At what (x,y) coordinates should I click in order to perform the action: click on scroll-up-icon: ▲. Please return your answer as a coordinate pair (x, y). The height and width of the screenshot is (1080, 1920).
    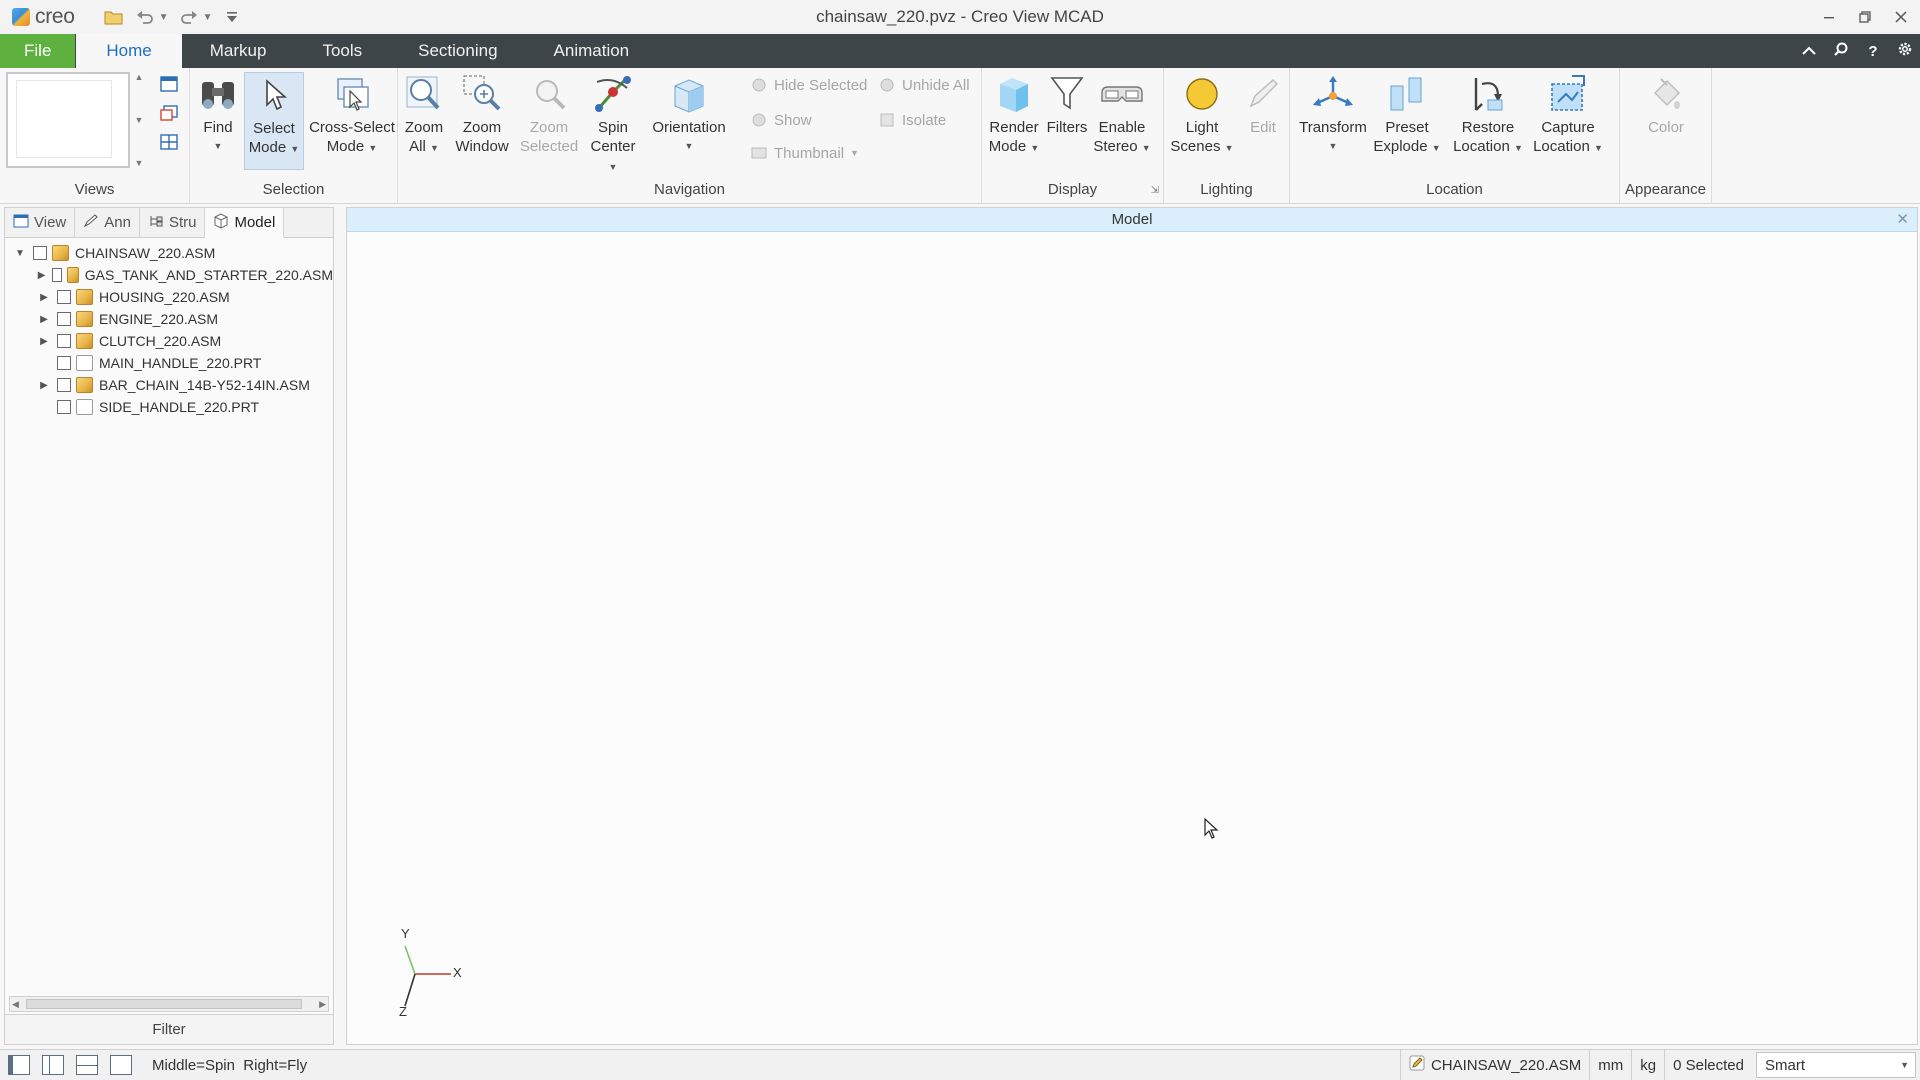
    Looking at the image, I should click on (139, 77).